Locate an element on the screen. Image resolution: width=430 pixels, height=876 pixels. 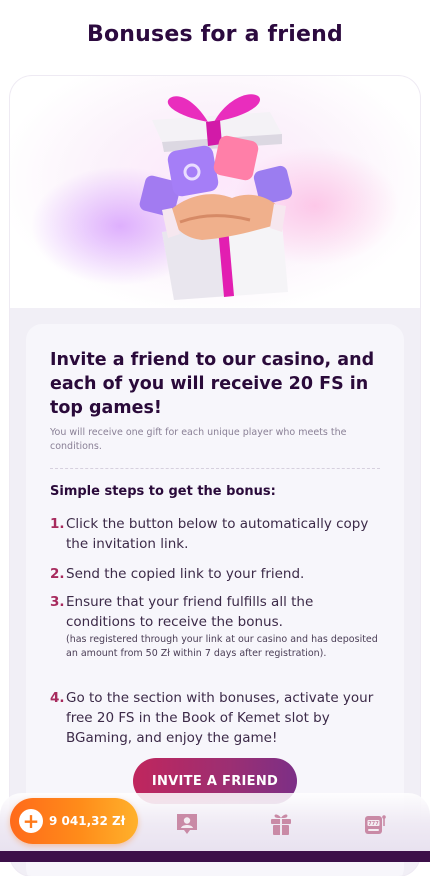
step-number: 4. is located at coordinates (57, 698).